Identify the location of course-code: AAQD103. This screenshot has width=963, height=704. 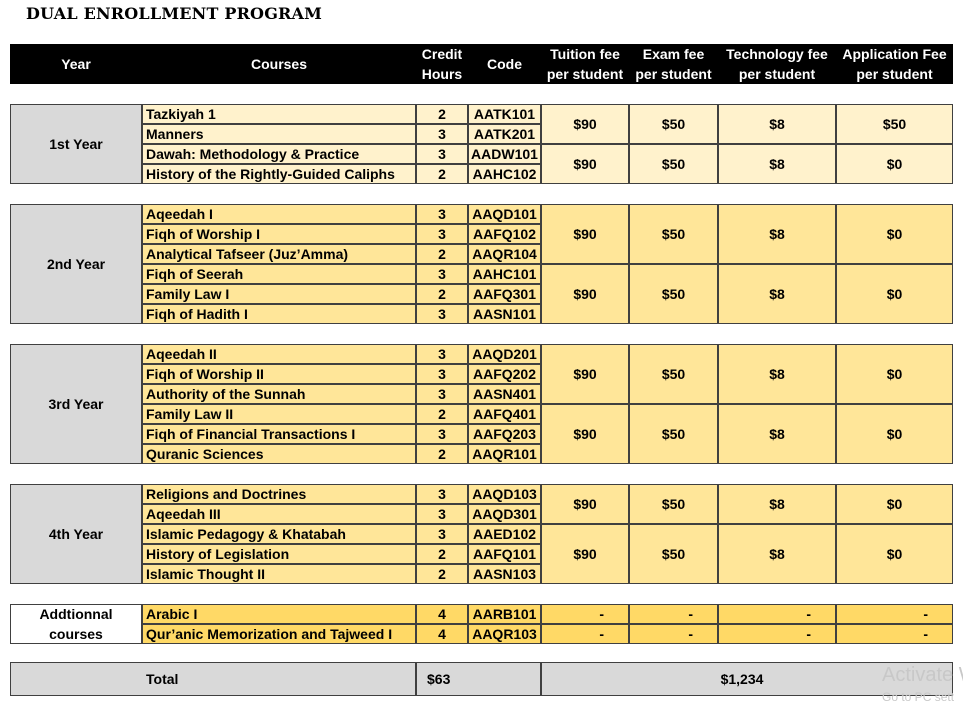
(504, 494).